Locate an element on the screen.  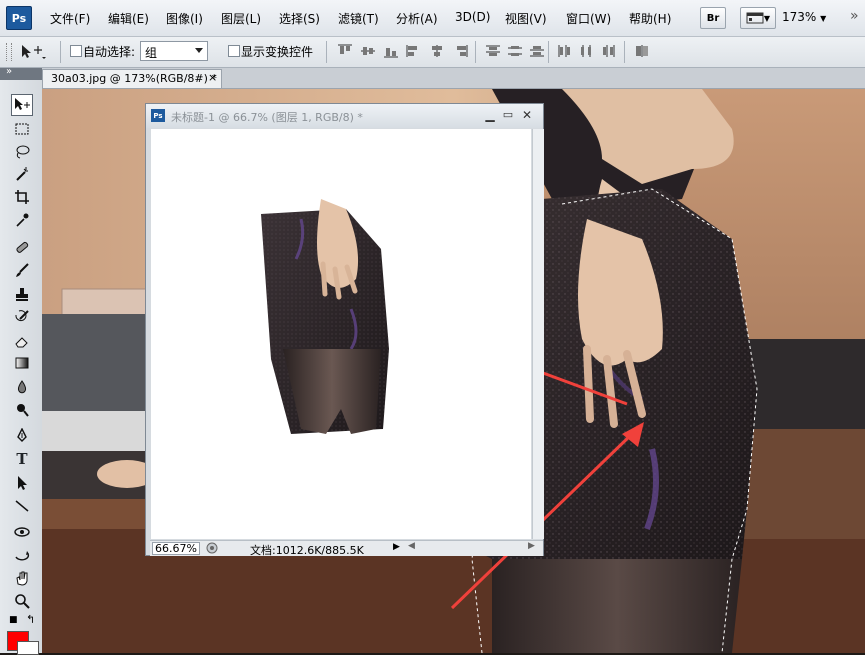
skirt-cutout-image is located at coordinates (325, 316).